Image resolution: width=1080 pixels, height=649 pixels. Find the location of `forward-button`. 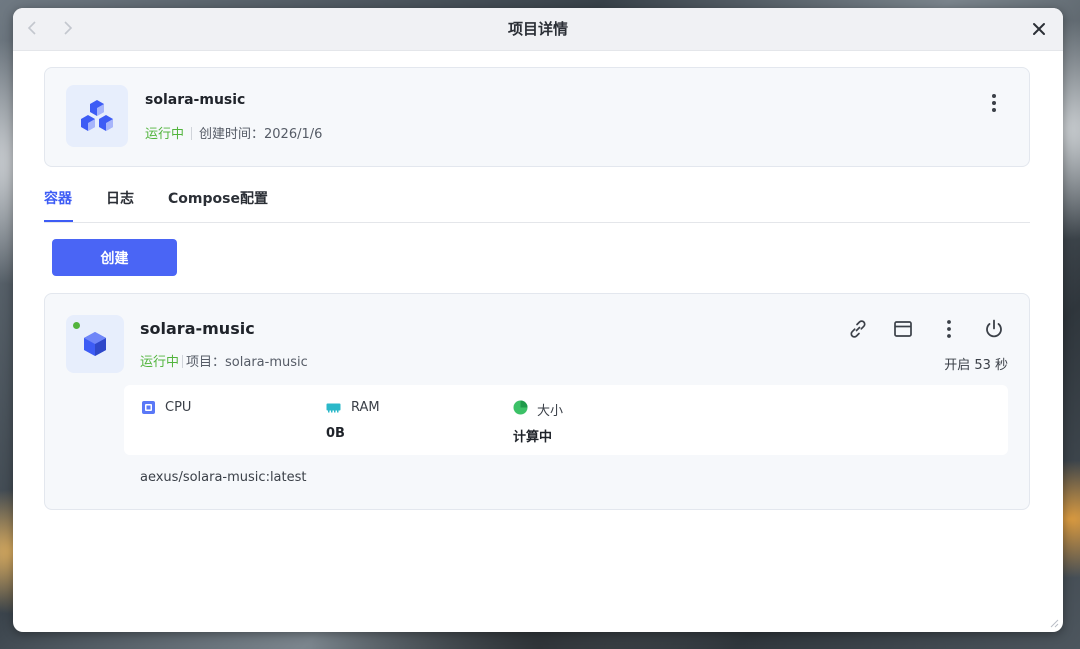

forward-button is located at coordinates (67, 28).